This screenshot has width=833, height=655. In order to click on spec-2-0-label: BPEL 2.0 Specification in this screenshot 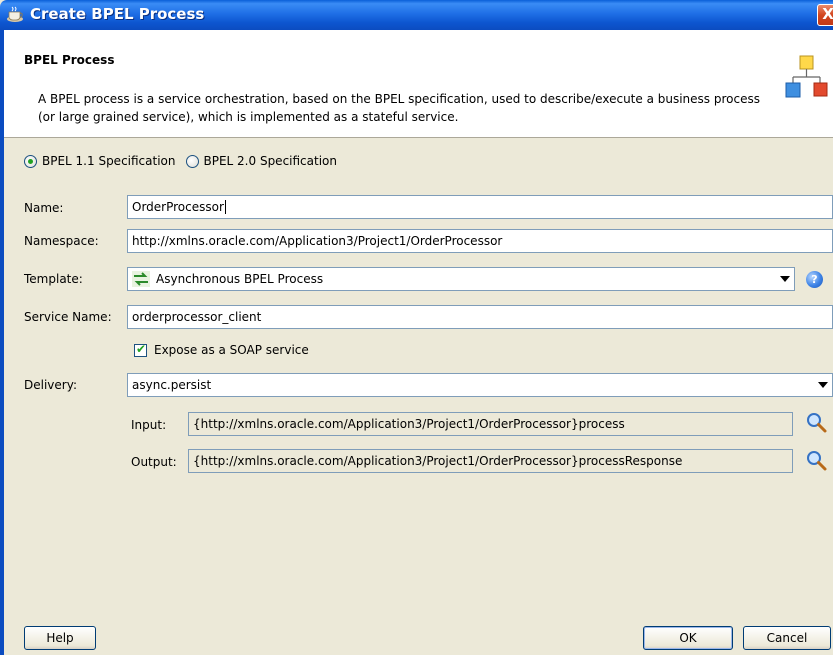, I will do `click(271, 161)`.